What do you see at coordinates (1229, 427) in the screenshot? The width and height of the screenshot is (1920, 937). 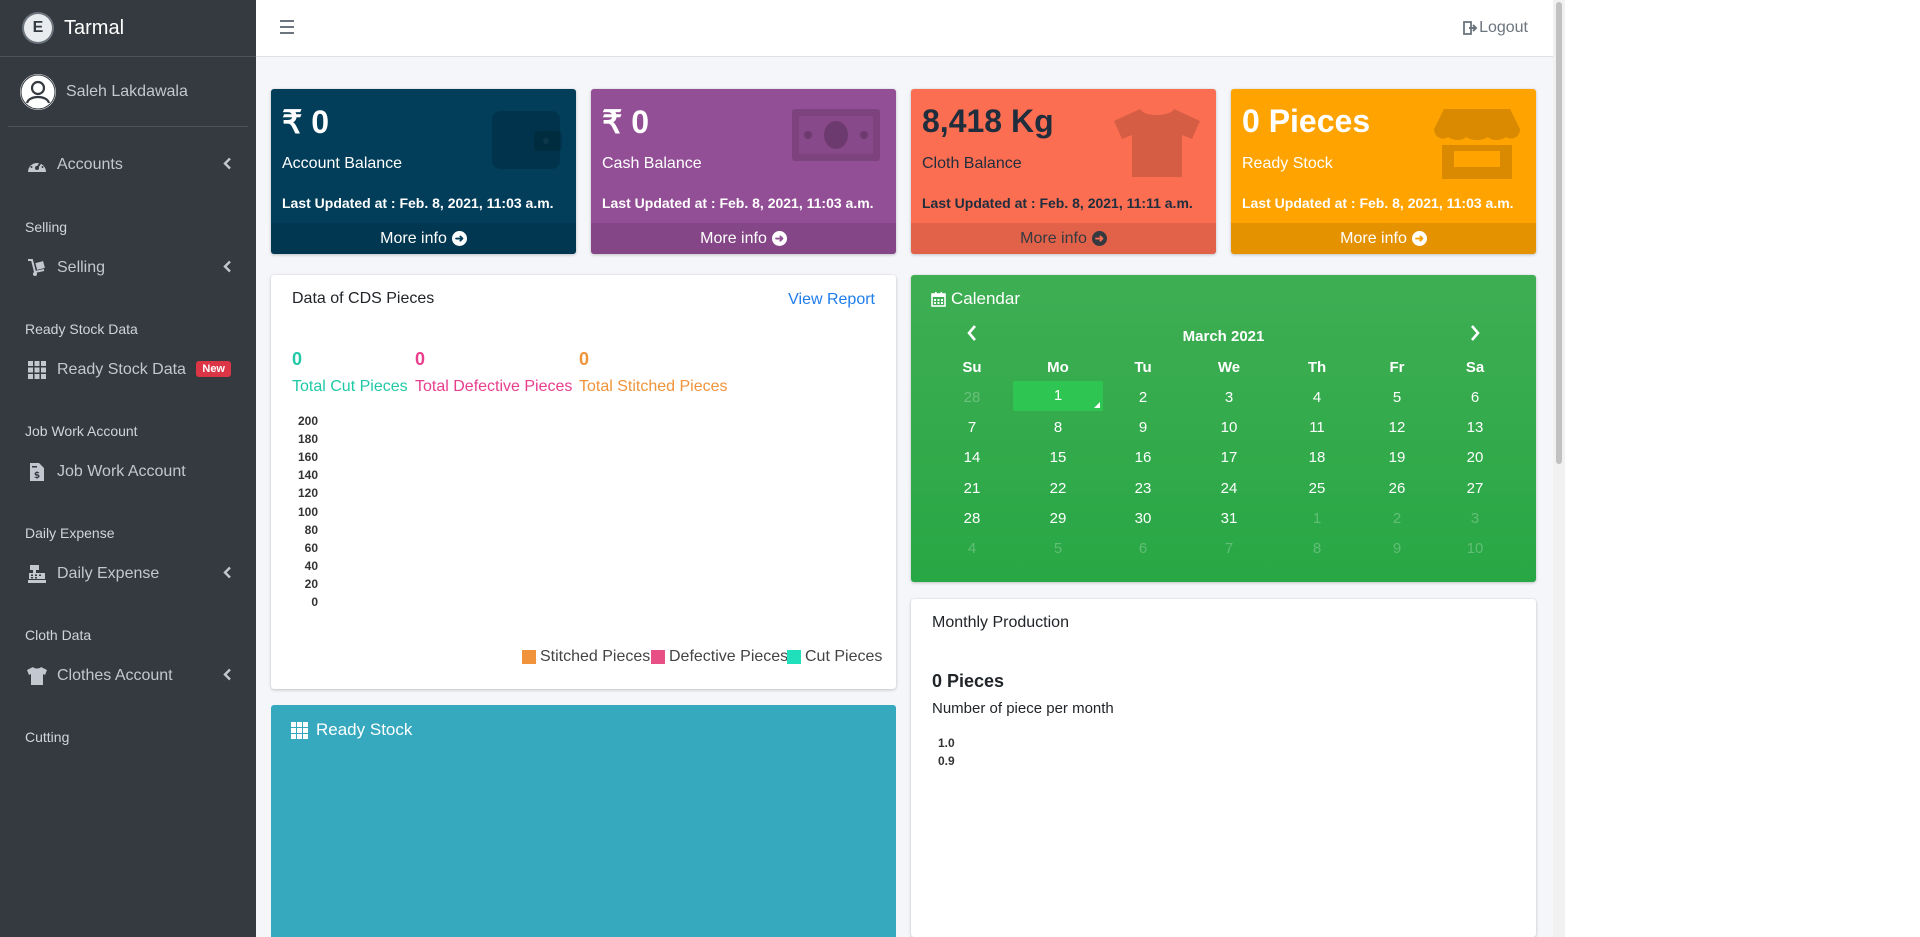 I see `calendar-day: 10` at bounding box center [1229, 427].